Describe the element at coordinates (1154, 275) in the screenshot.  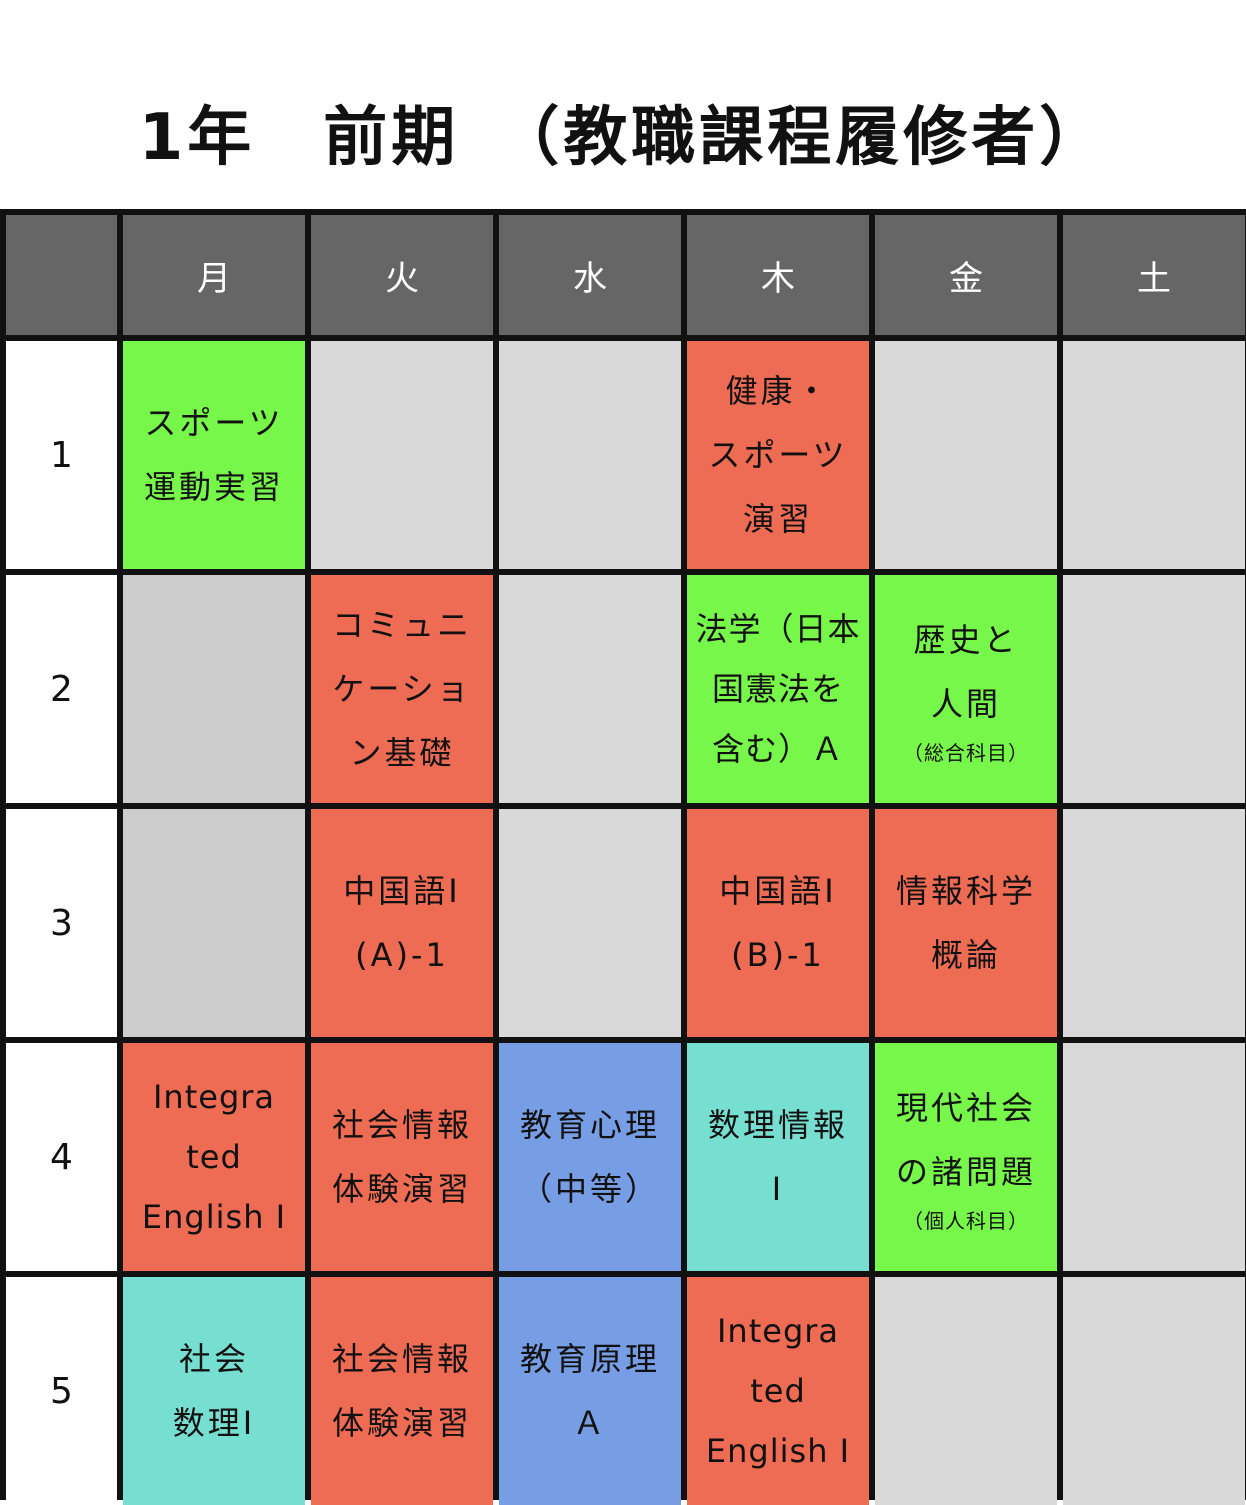
I see `day-header-sat: 土` at that location.